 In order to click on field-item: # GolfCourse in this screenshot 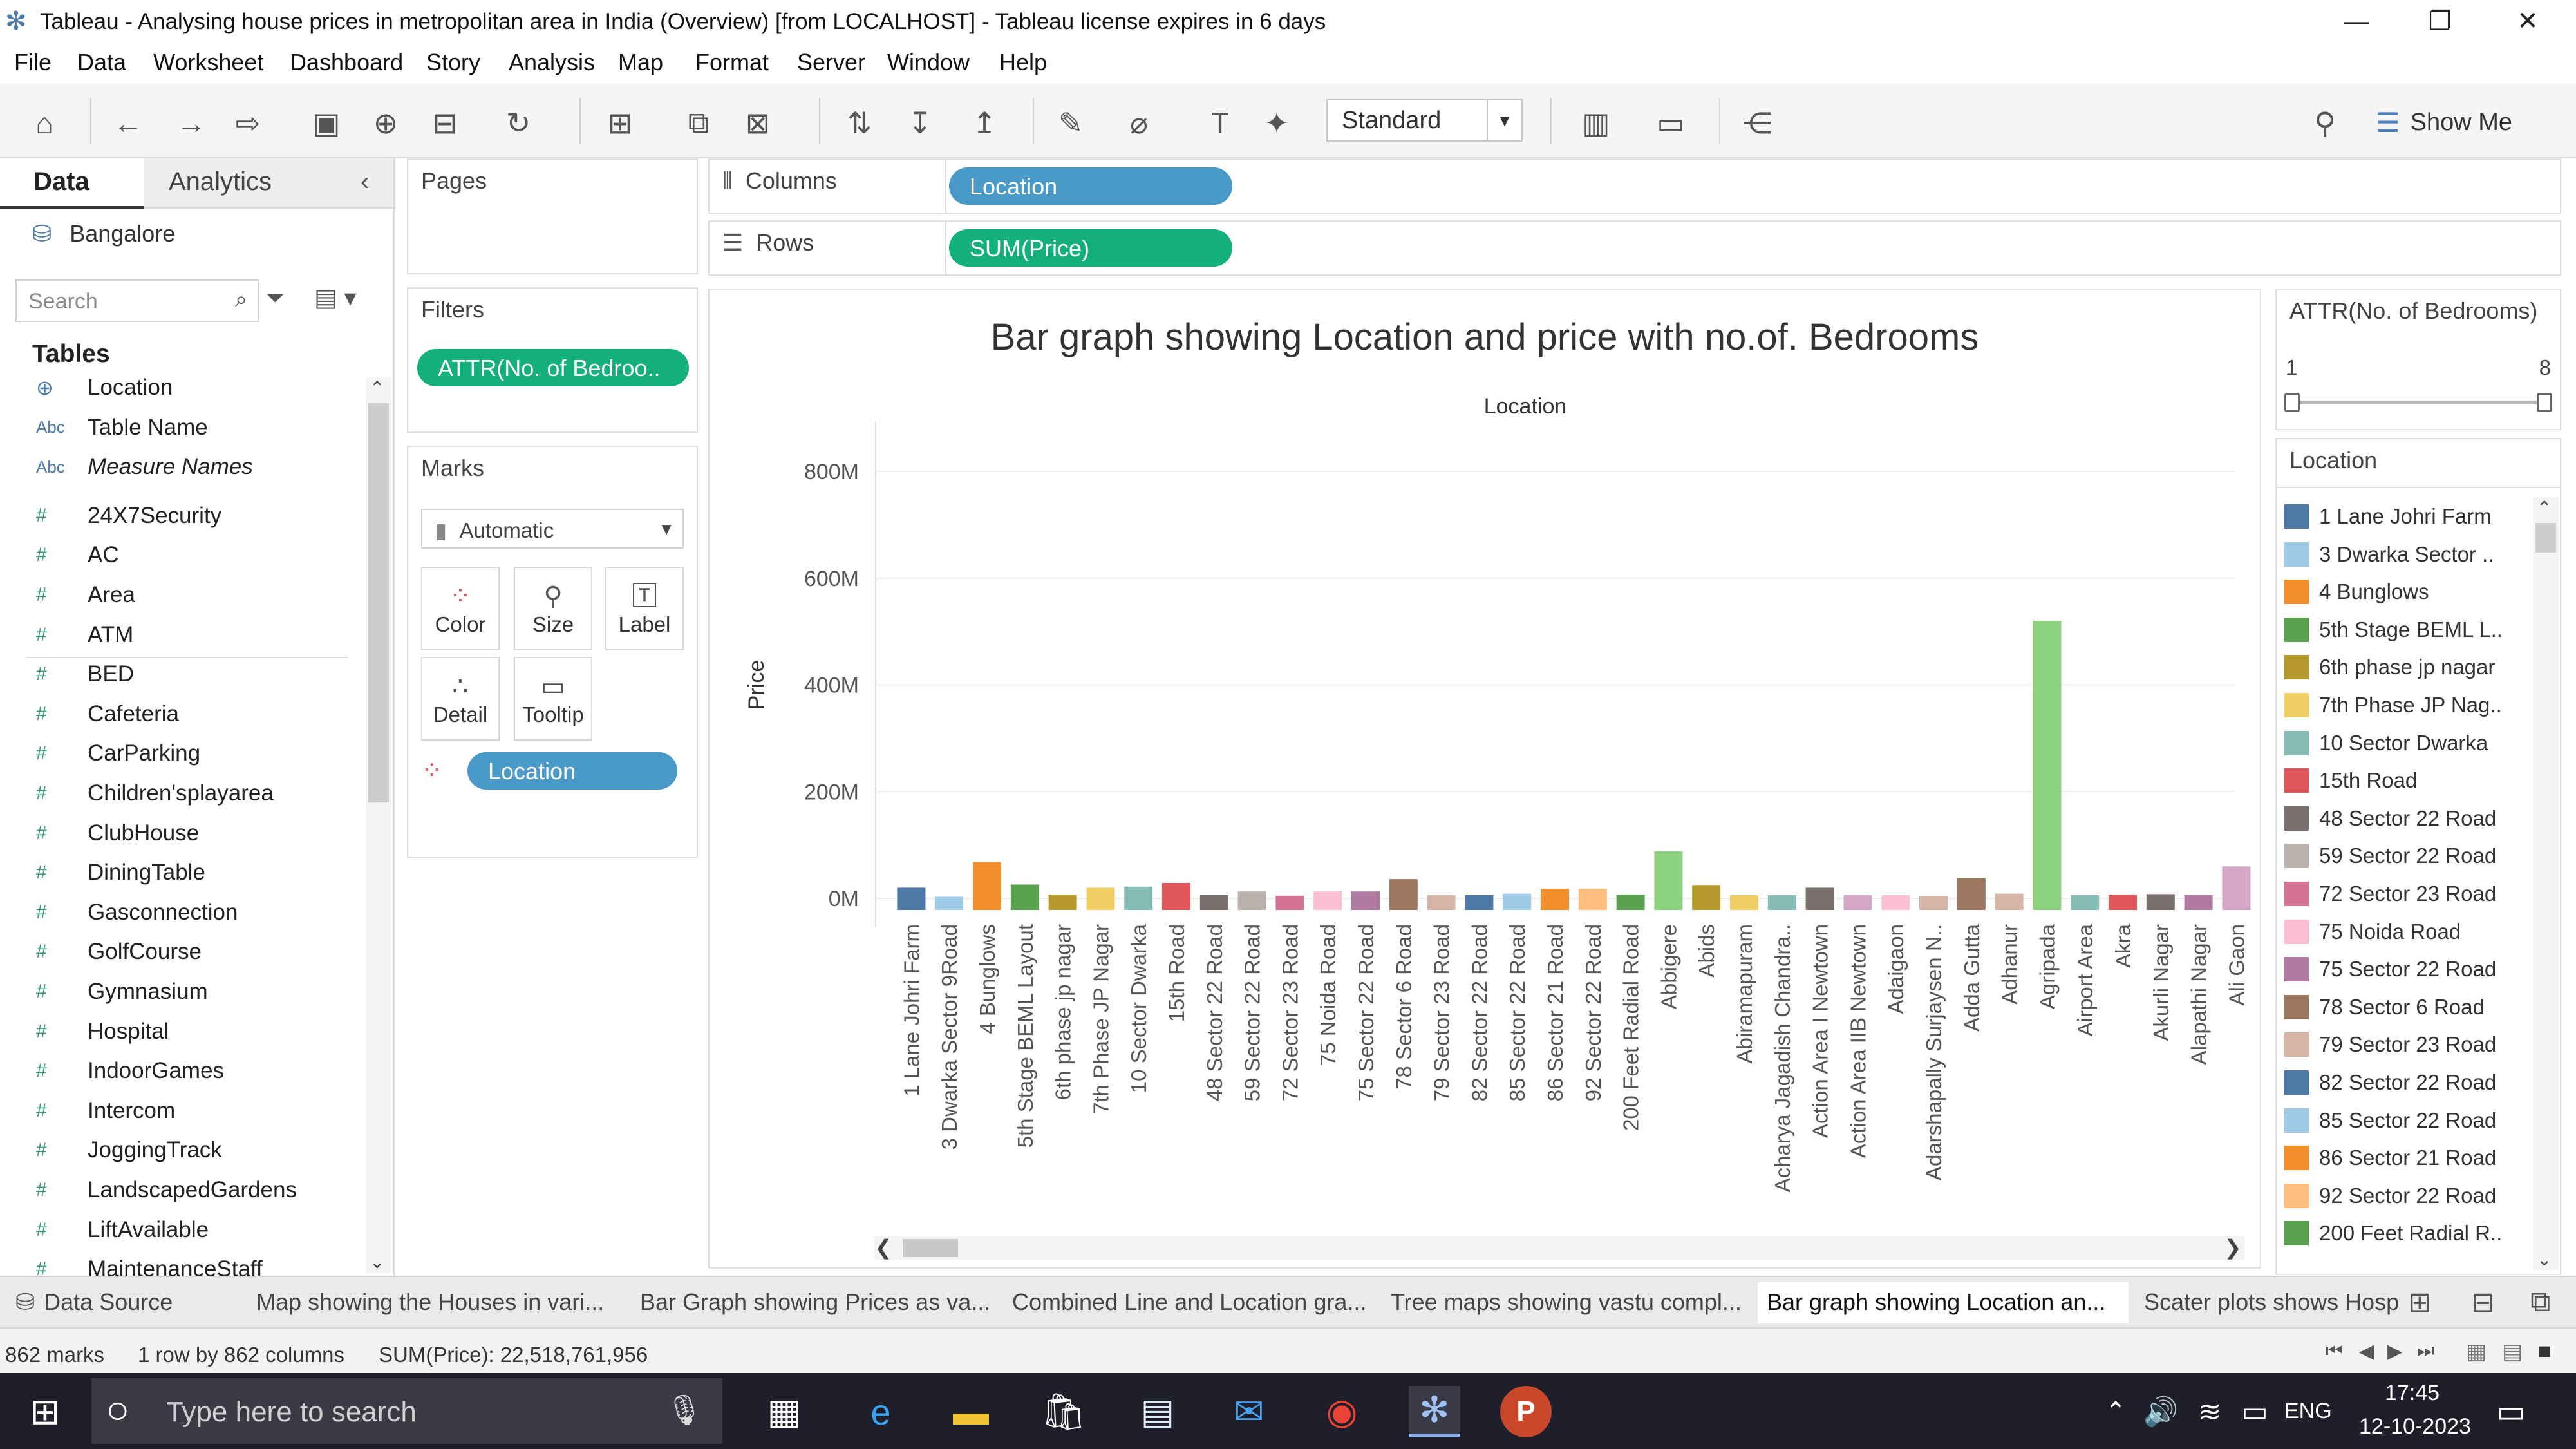, I will do `click(119, 952)`.